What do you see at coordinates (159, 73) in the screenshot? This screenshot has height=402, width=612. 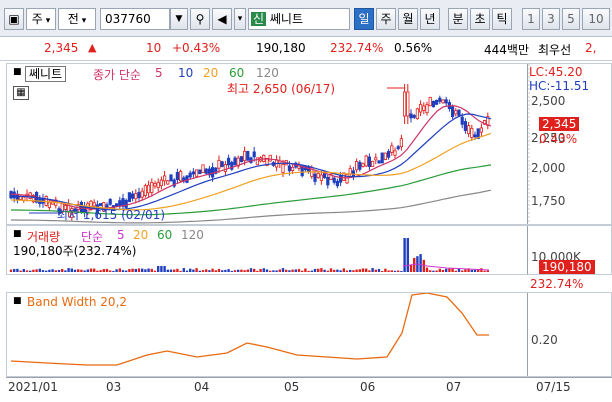 I see `ma5-label: 5` at bounding box center [159, 73].